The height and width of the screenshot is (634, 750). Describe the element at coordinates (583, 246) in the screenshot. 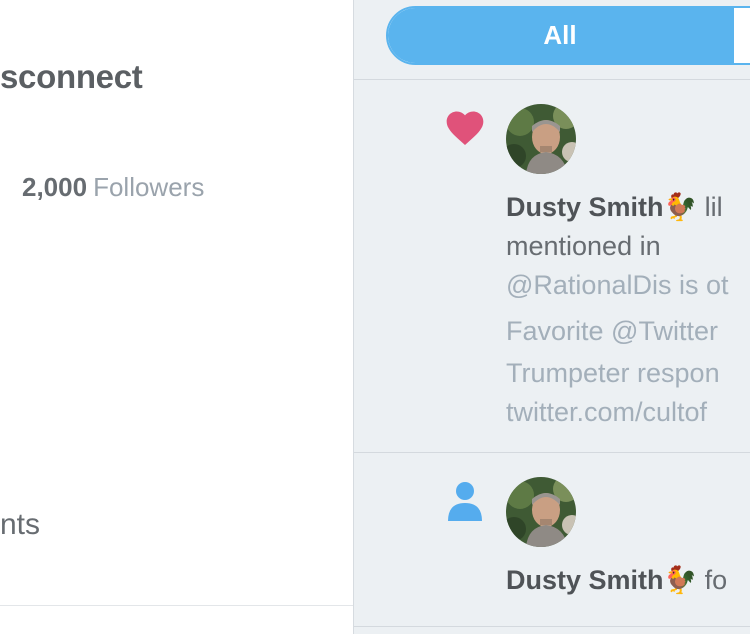

I see `notification-action-line: mentioned in` at that location.